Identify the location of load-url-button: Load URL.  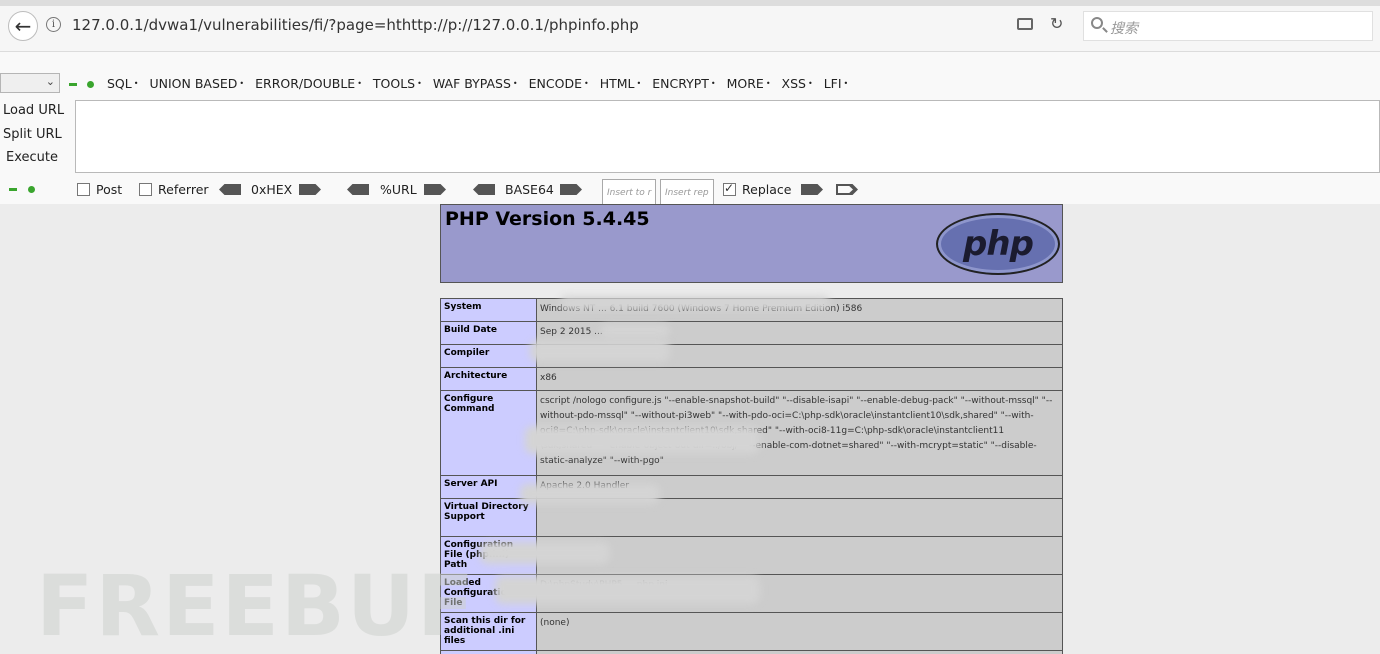
(33, 110).